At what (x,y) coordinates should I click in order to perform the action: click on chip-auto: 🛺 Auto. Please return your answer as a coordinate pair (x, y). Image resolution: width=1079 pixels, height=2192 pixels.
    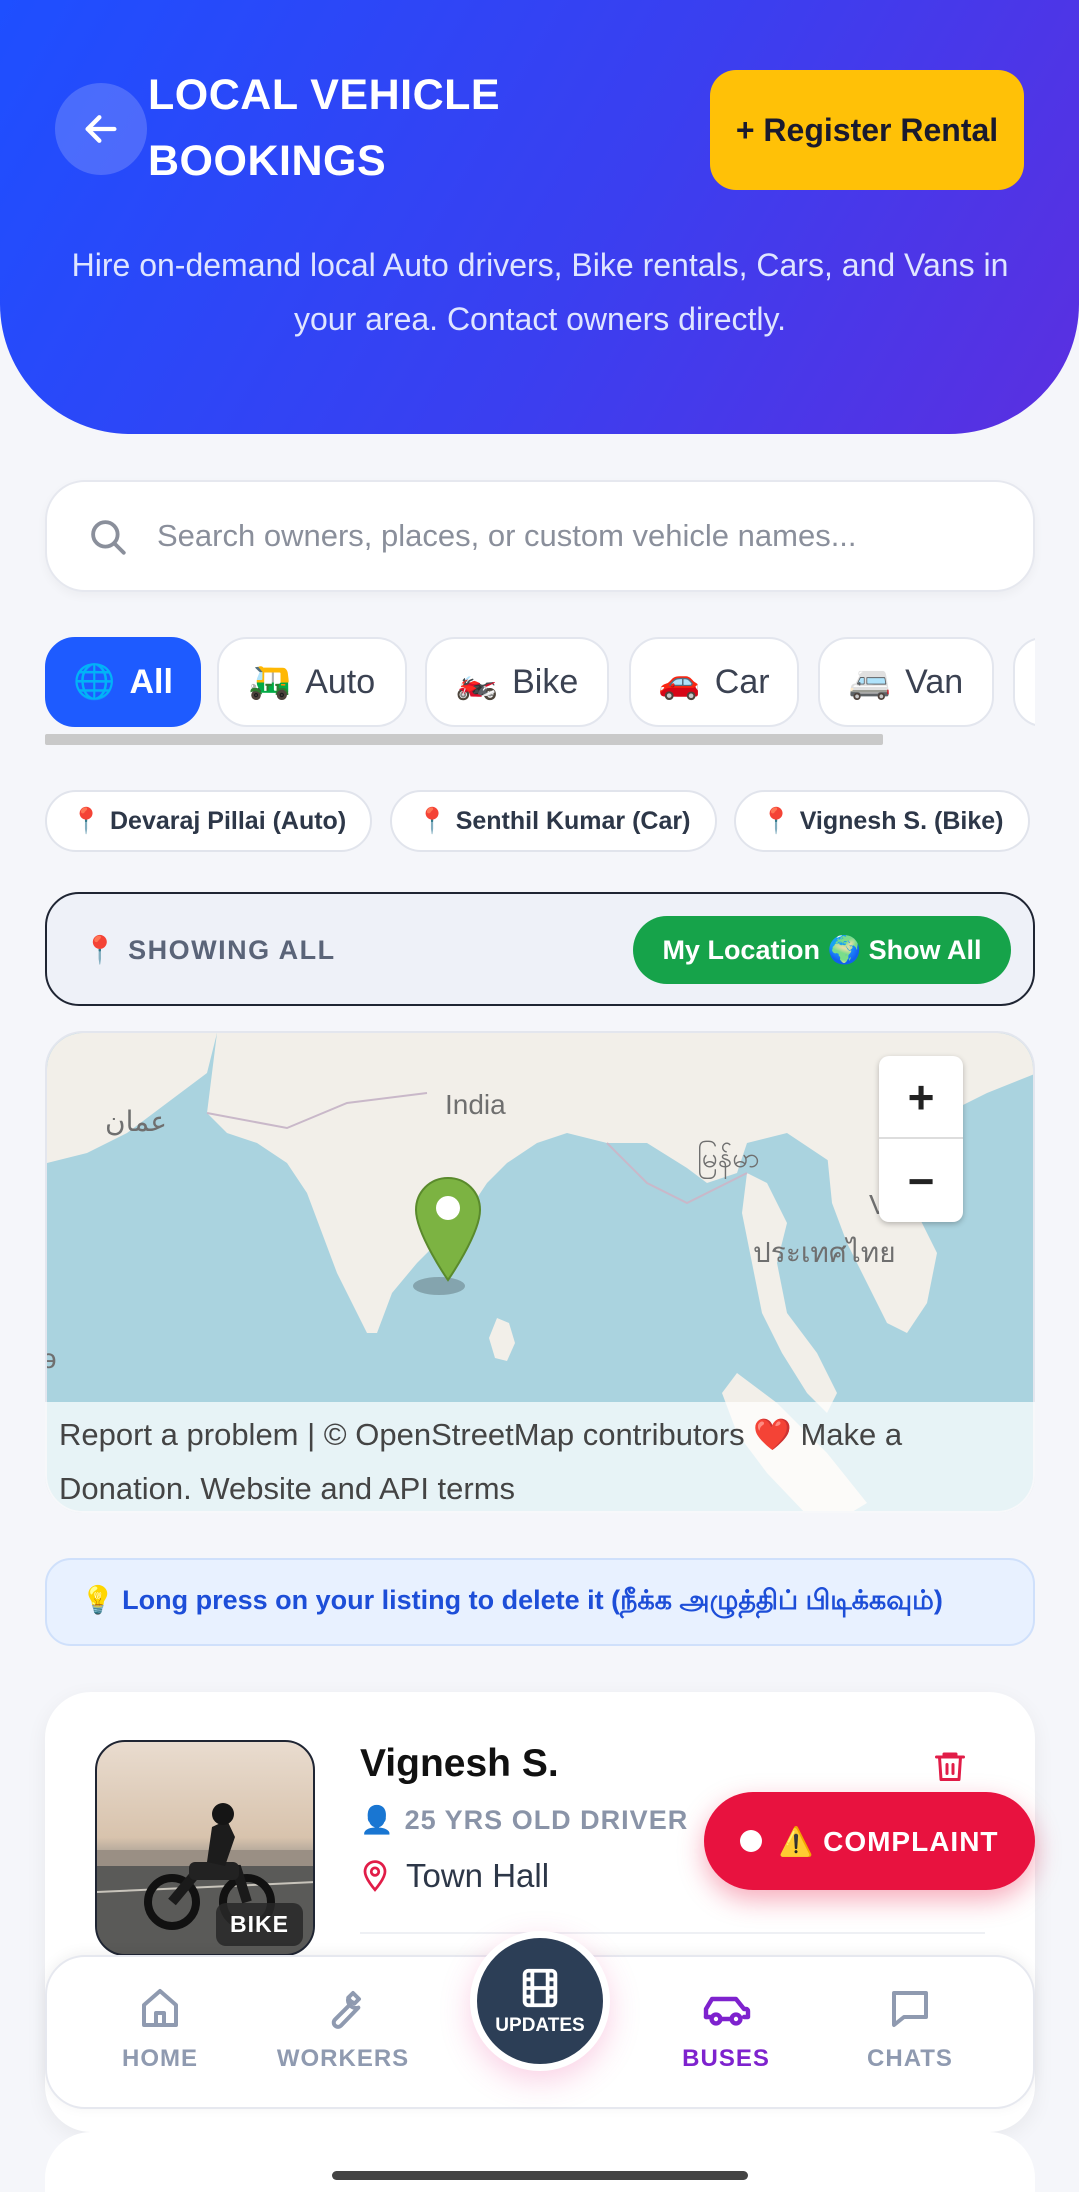
    Looking at the image, I should click on (312, 682).